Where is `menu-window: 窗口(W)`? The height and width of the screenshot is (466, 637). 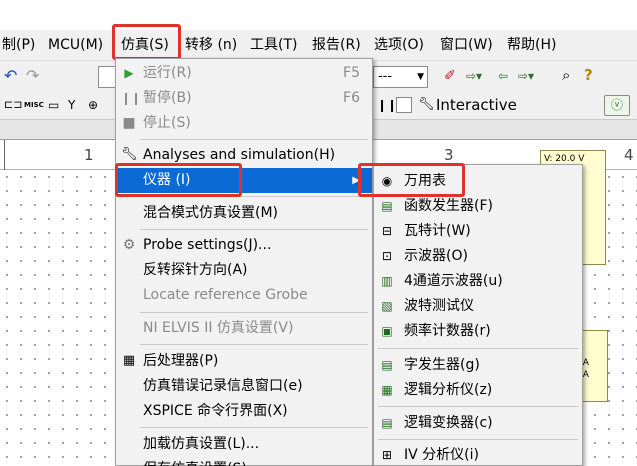 menu-window: 窗口(W) is located at coordinates (466, 45).